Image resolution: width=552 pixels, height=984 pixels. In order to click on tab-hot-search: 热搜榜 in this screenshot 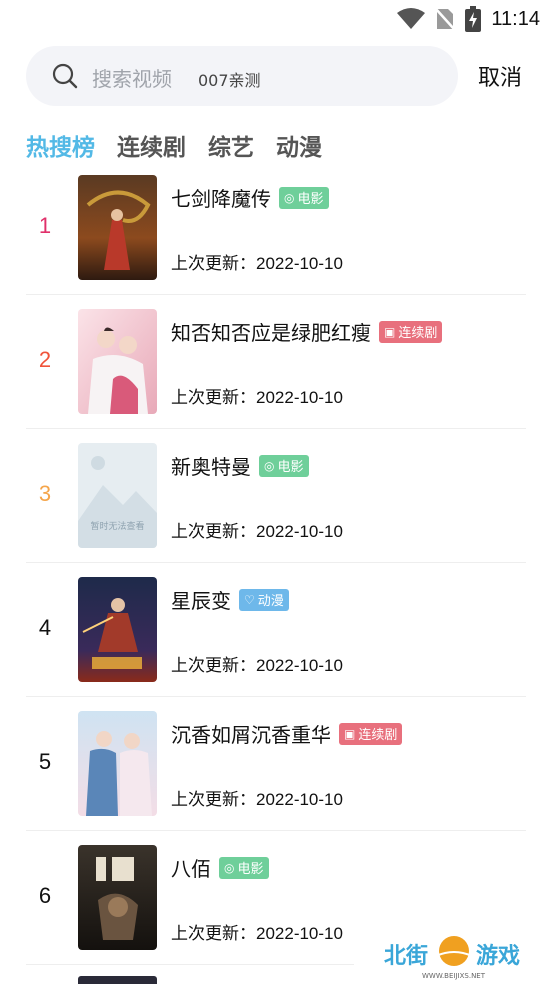, I will do `click(60, 145)`.